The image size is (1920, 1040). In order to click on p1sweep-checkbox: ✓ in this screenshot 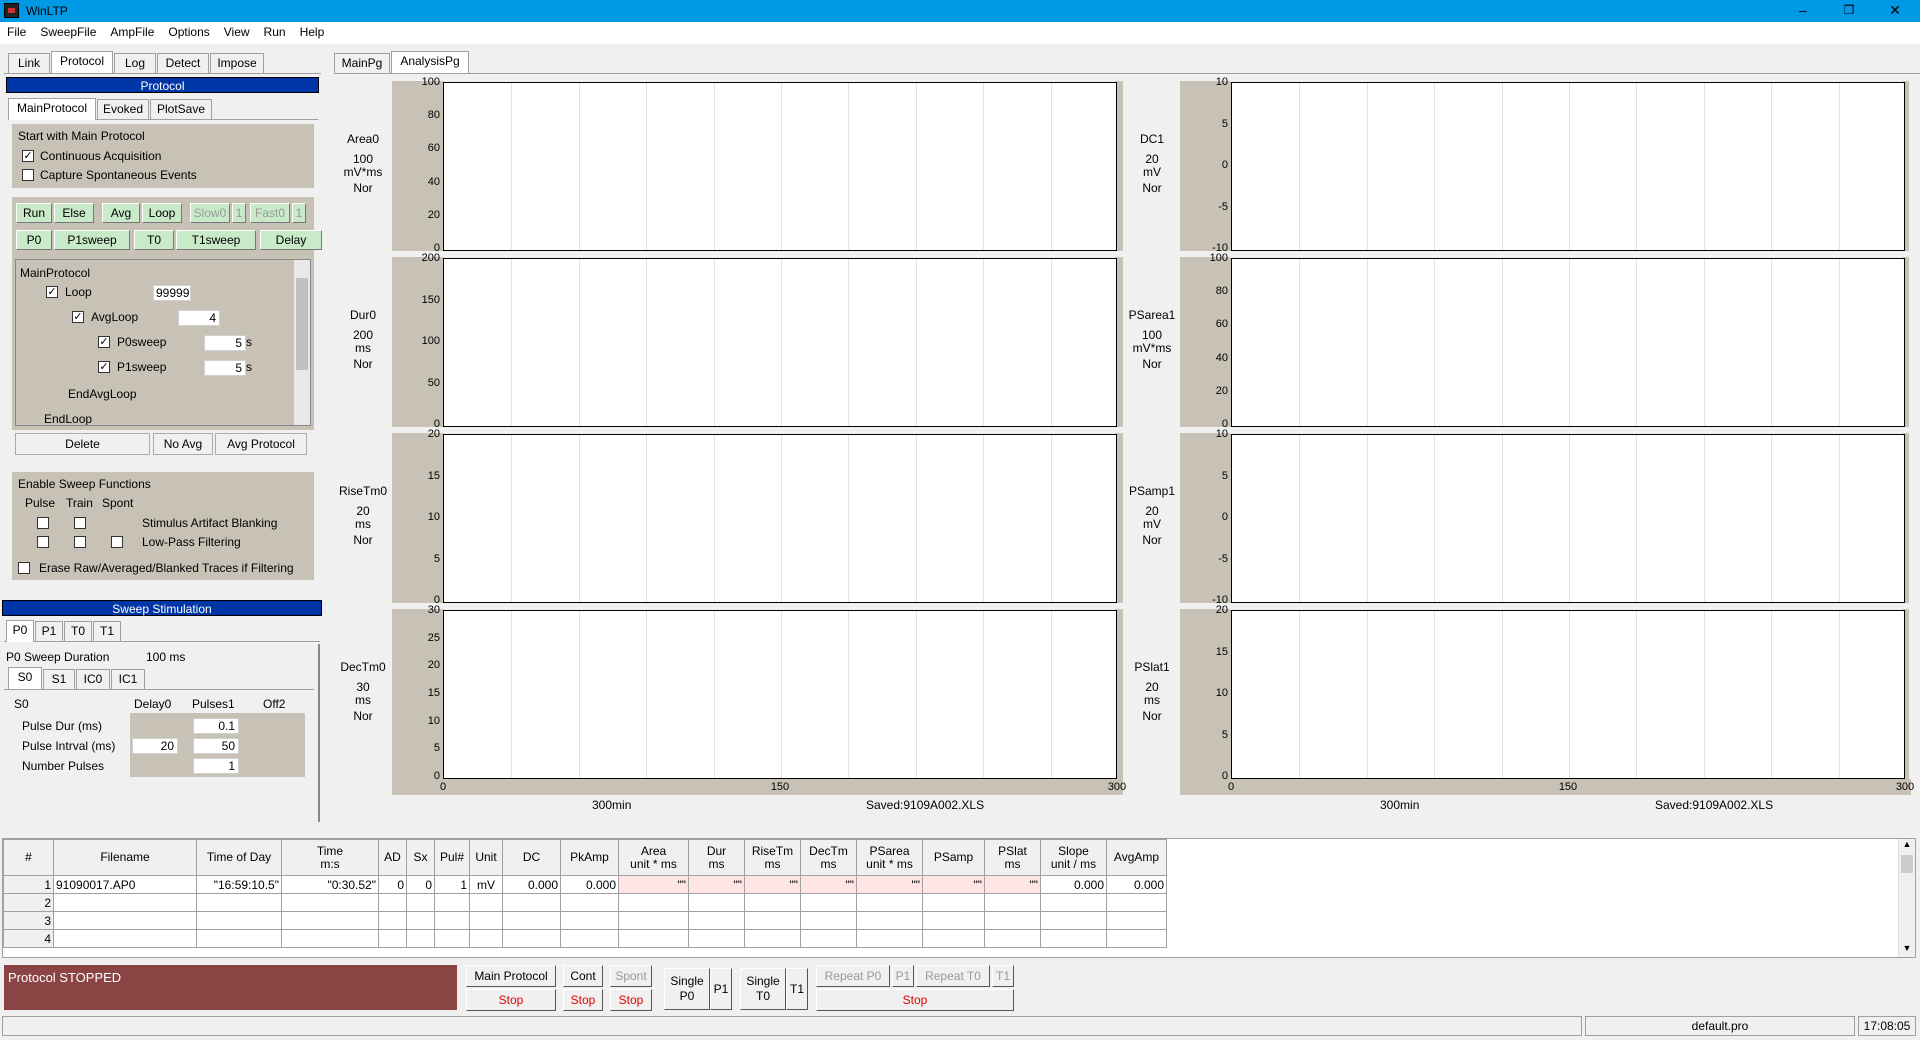, I will do `click(104, 367)`.